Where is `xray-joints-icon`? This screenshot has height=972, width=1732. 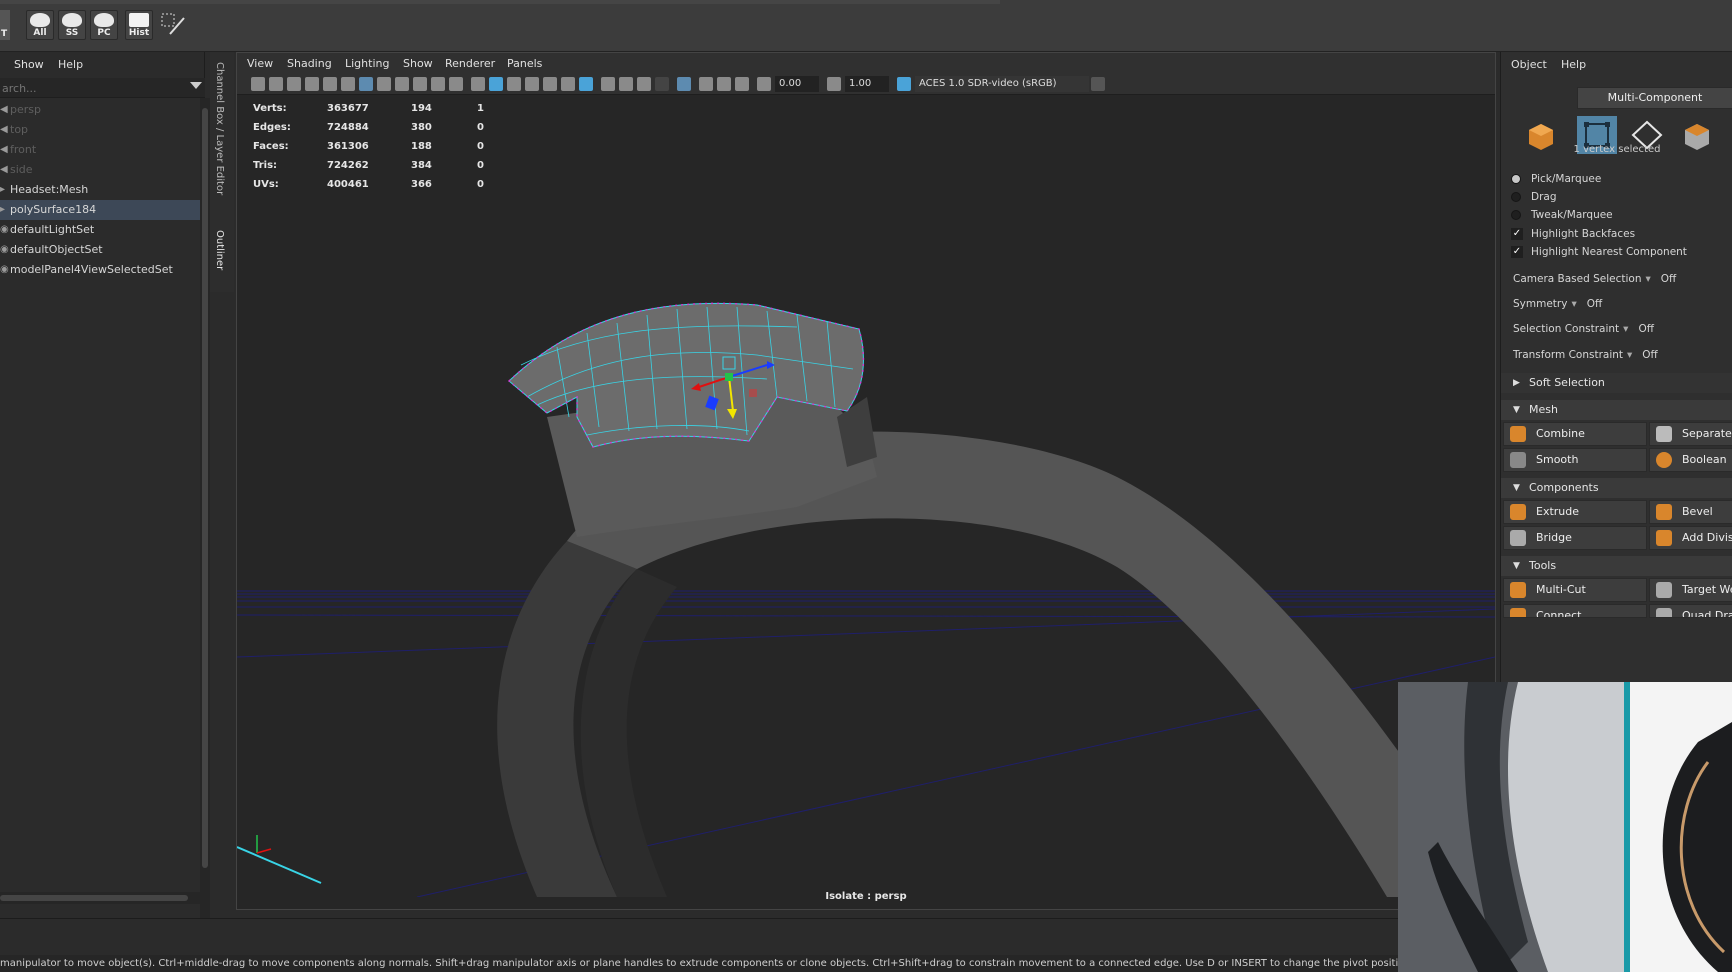
xray-joints-icon is located at coordinates (724, 84).